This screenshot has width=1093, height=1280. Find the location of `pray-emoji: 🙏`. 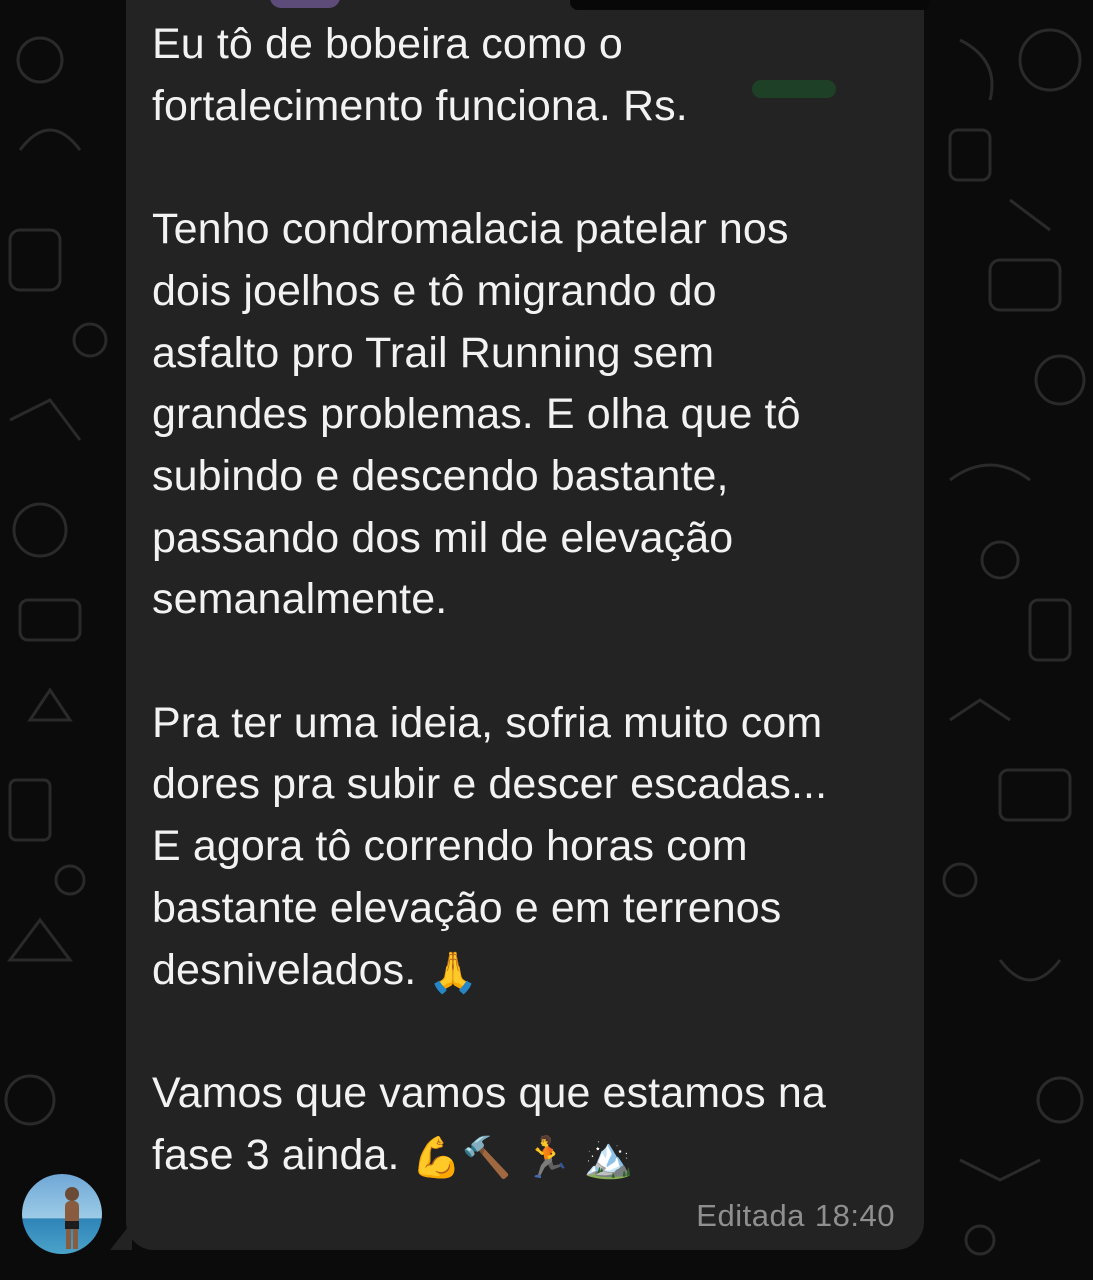

pray-emoji: 🙏 is located at coordinates (453, 972).